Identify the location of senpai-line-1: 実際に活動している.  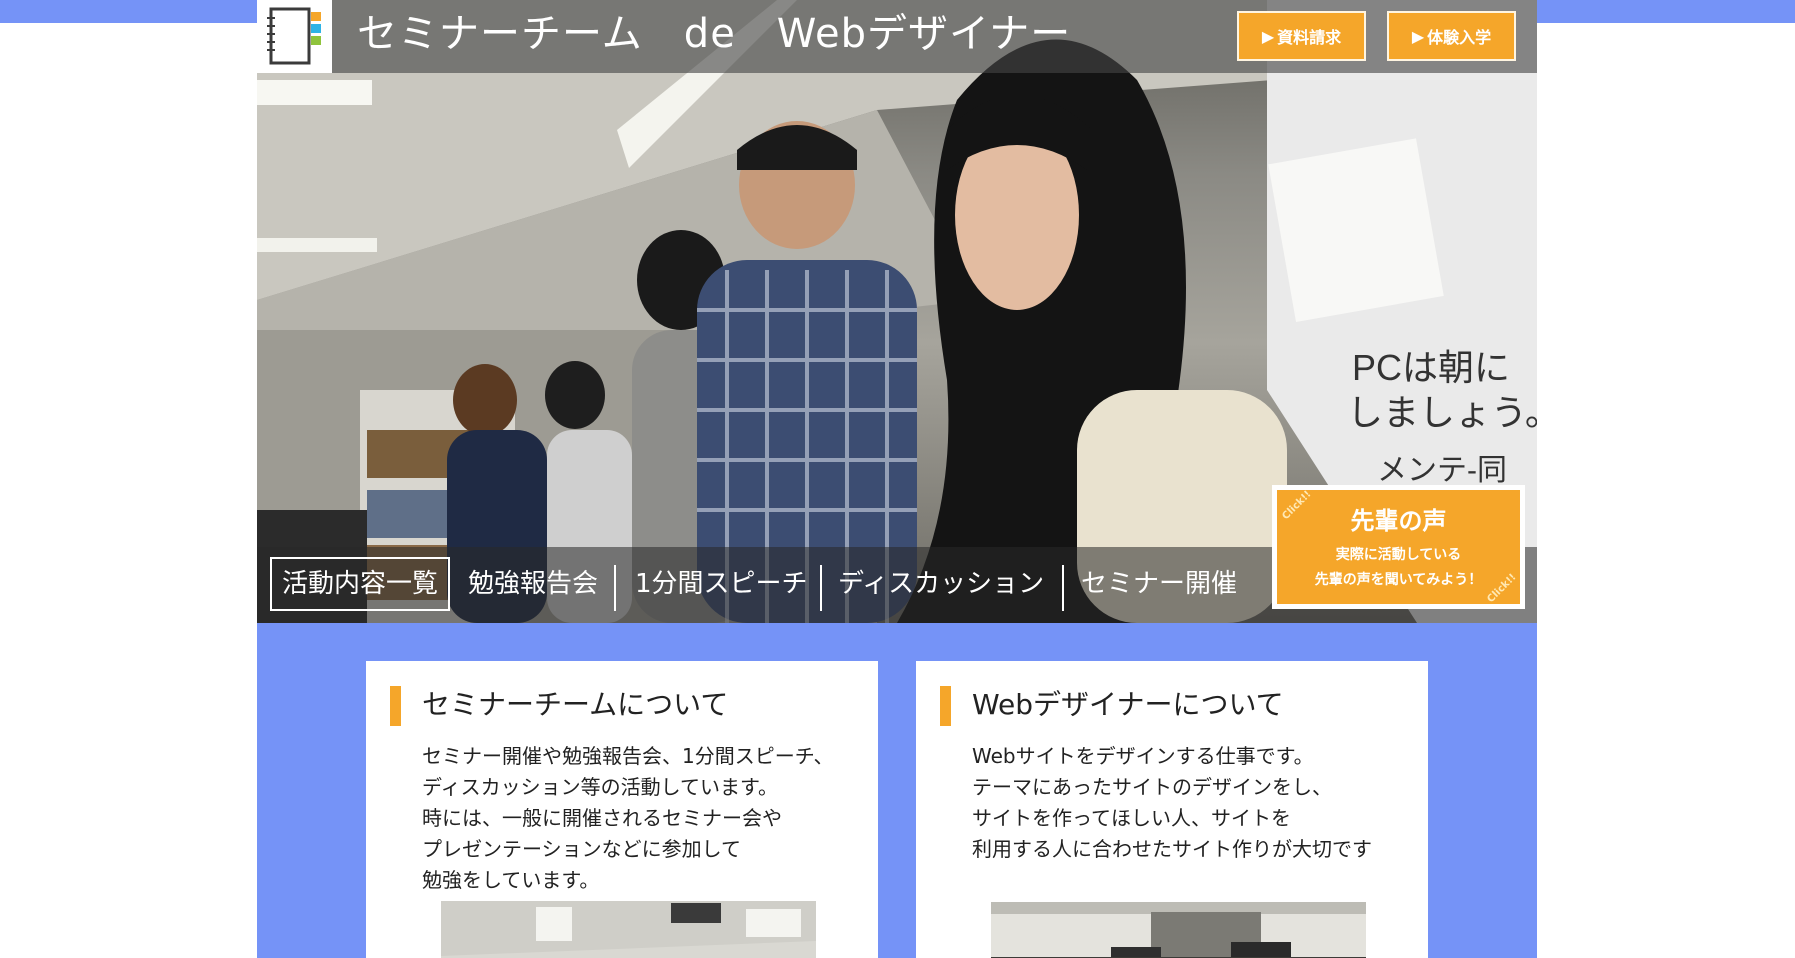
(1398, 555).